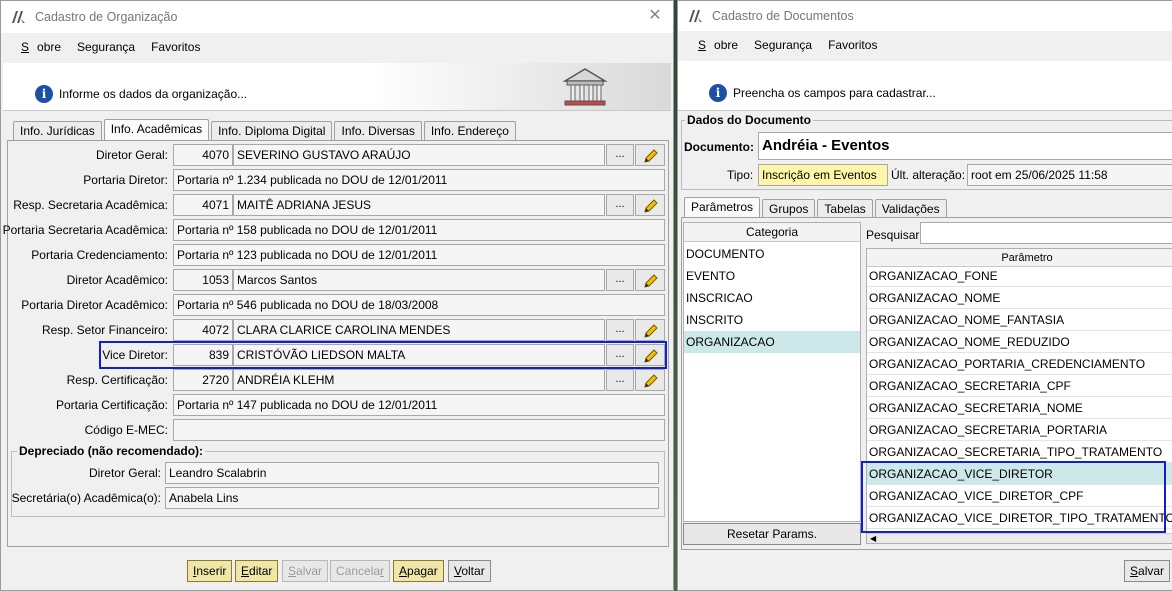 Image resolution: width=1172 pixels, height=591 pixels. What do you see at coordinates (1069, 175) in the screenshot?
I see `ult-alteracao-field: root em 25/06/2025 11:58` at bounding box center [1069, 175].